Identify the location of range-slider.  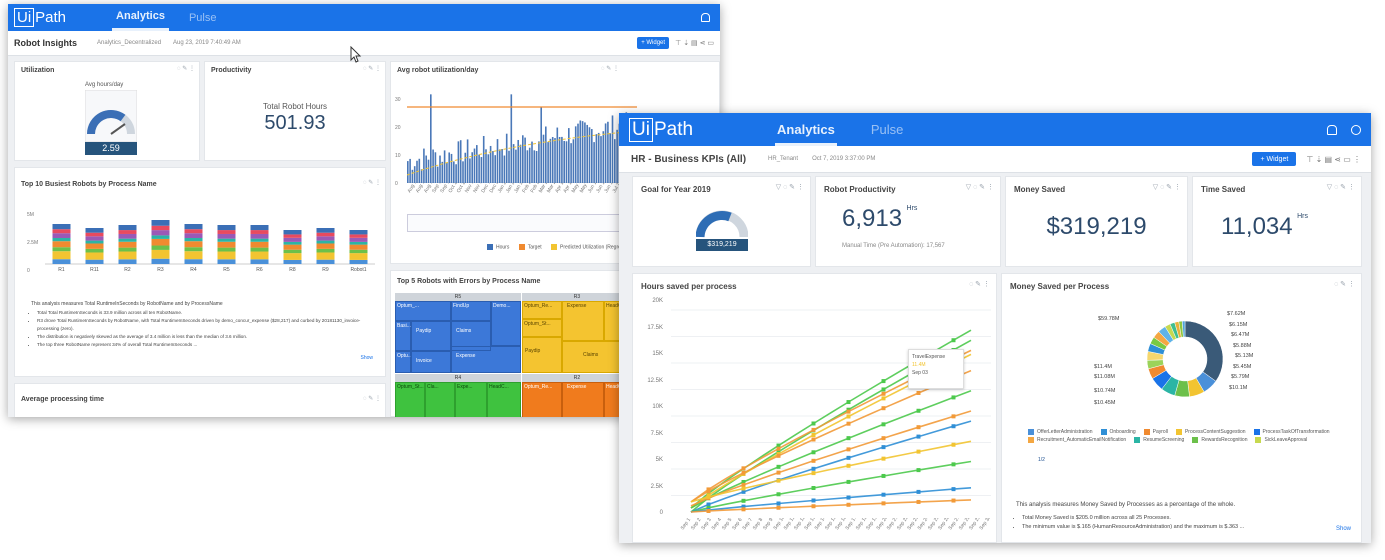
(523, 223).